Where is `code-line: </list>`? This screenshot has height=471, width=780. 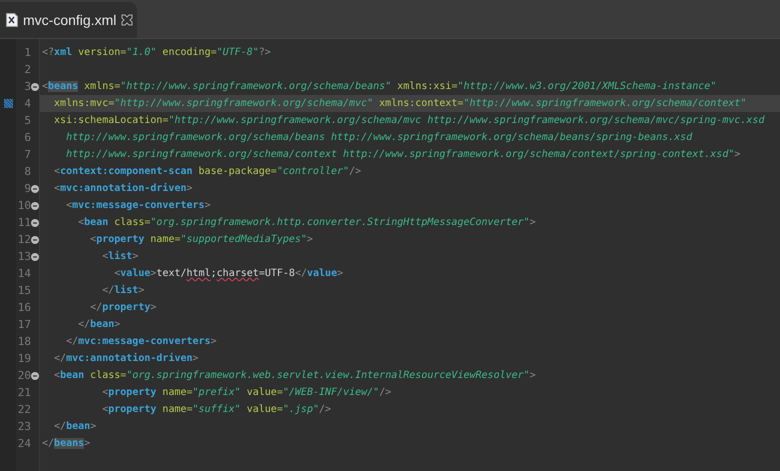 code-line: </list> is located at coordinates (123, 291).